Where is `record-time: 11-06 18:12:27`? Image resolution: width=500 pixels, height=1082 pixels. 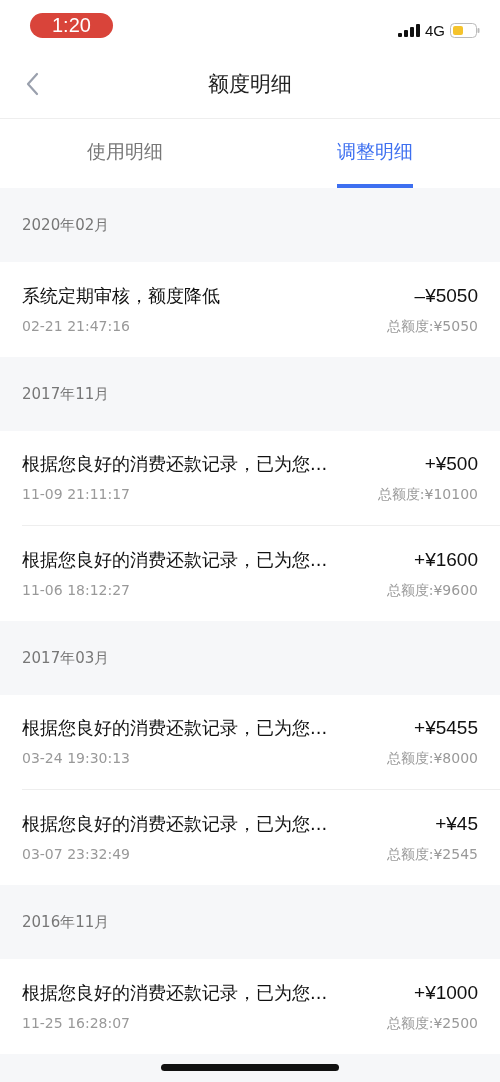
record-time: 11-06 18:12:27 is located at coordinates (76, 589).